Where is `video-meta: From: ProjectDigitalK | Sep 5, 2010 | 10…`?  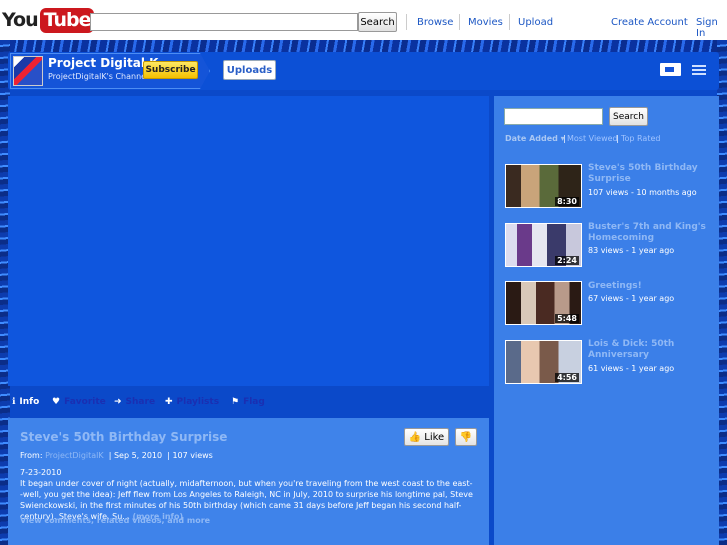
video-meta: From: ProjectDigitalK | Sep 5, 2010 | 10… is located at coordinates (116, 455).